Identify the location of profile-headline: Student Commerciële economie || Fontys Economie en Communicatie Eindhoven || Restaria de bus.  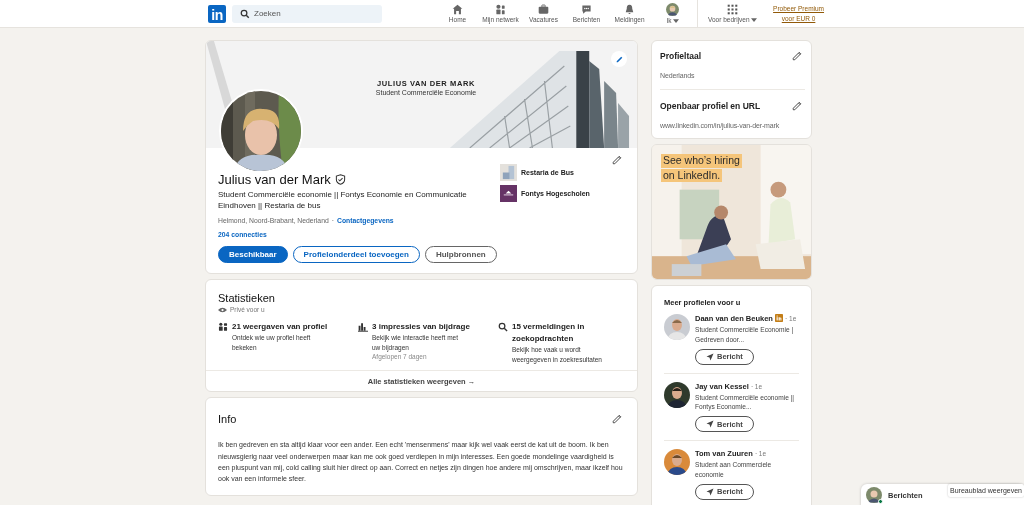
(343, 200).